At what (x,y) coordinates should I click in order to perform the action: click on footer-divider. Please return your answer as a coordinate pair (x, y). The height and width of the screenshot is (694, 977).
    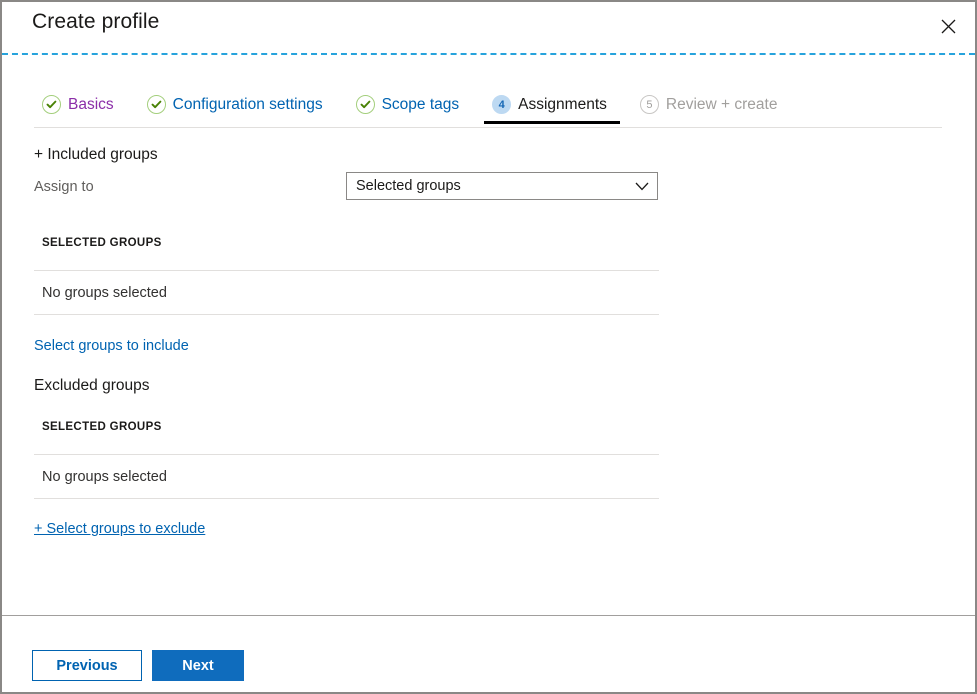
    Looking at the image, I should click on (488, 615).